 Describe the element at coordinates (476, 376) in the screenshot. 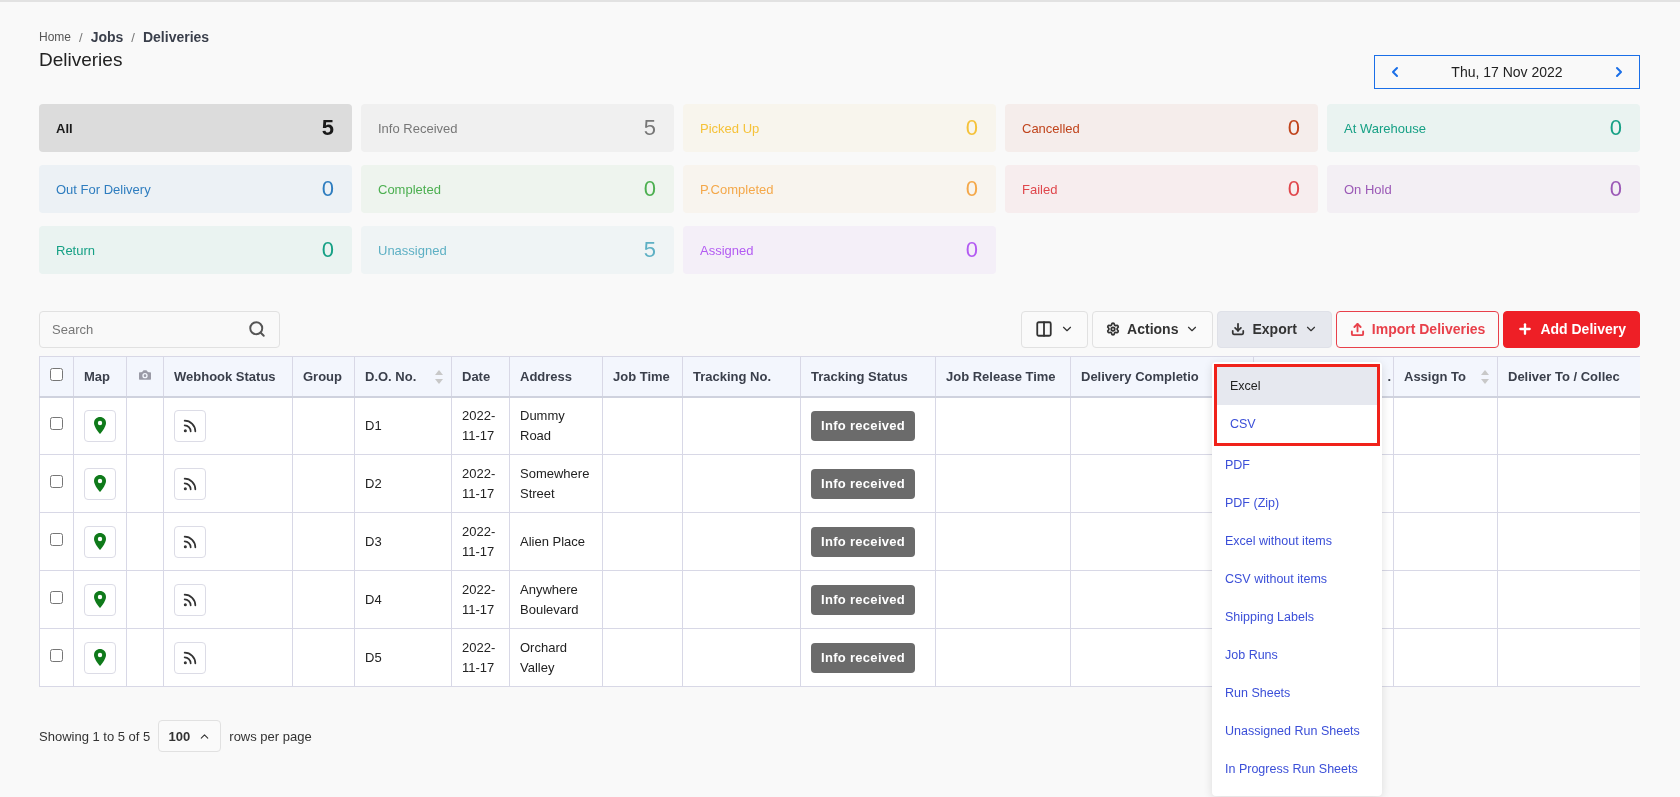

I see `column-header: Date` at that location.